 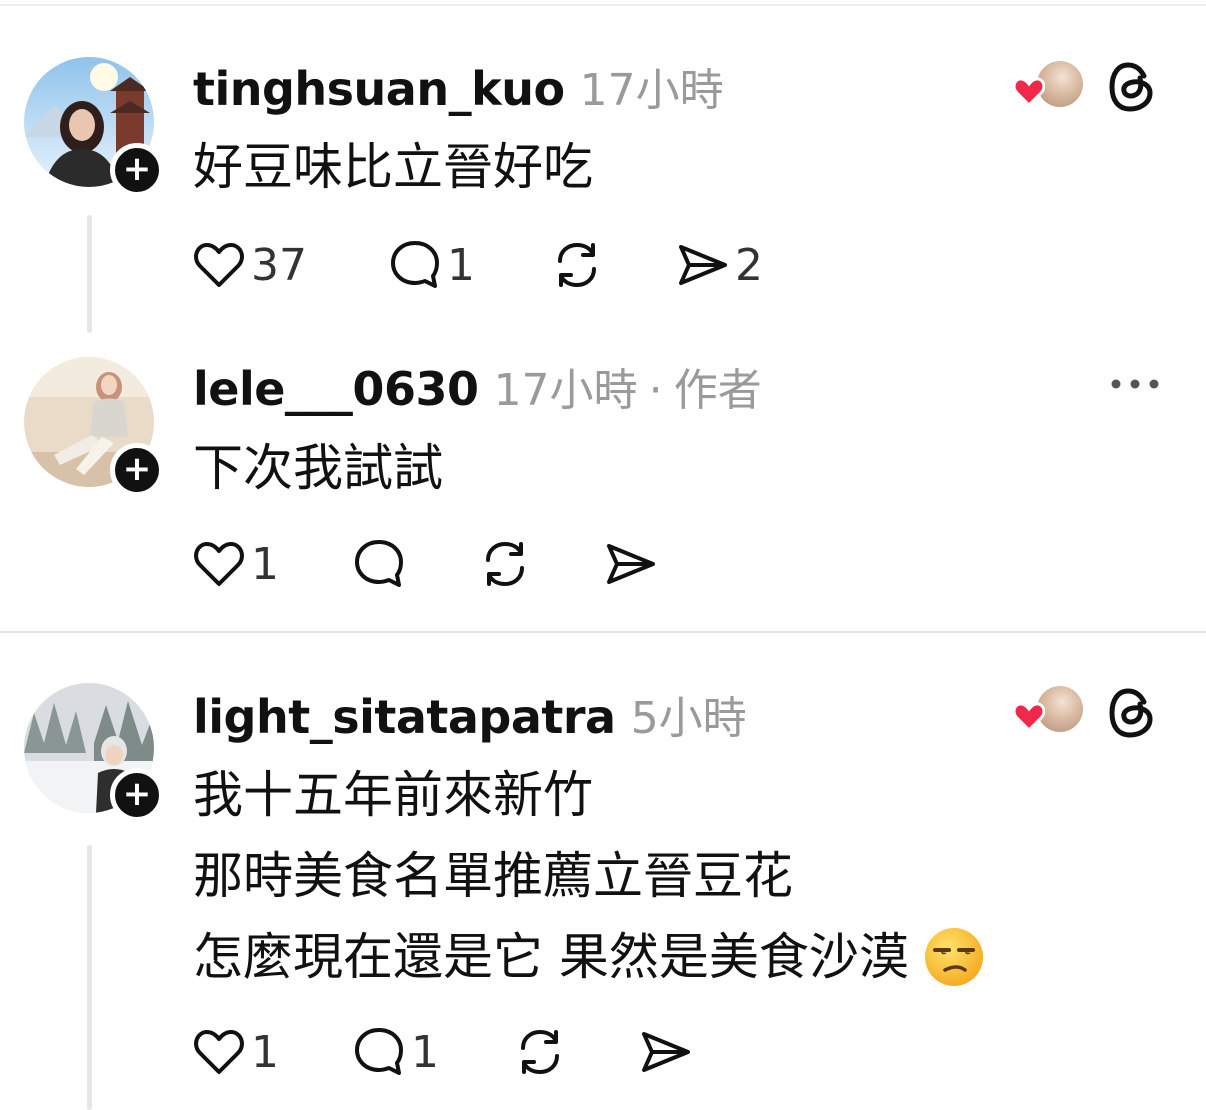 What do you see at coordinates (603, 5) in the screenshot?
I see `top-divider` at bounding box center [603, 5].